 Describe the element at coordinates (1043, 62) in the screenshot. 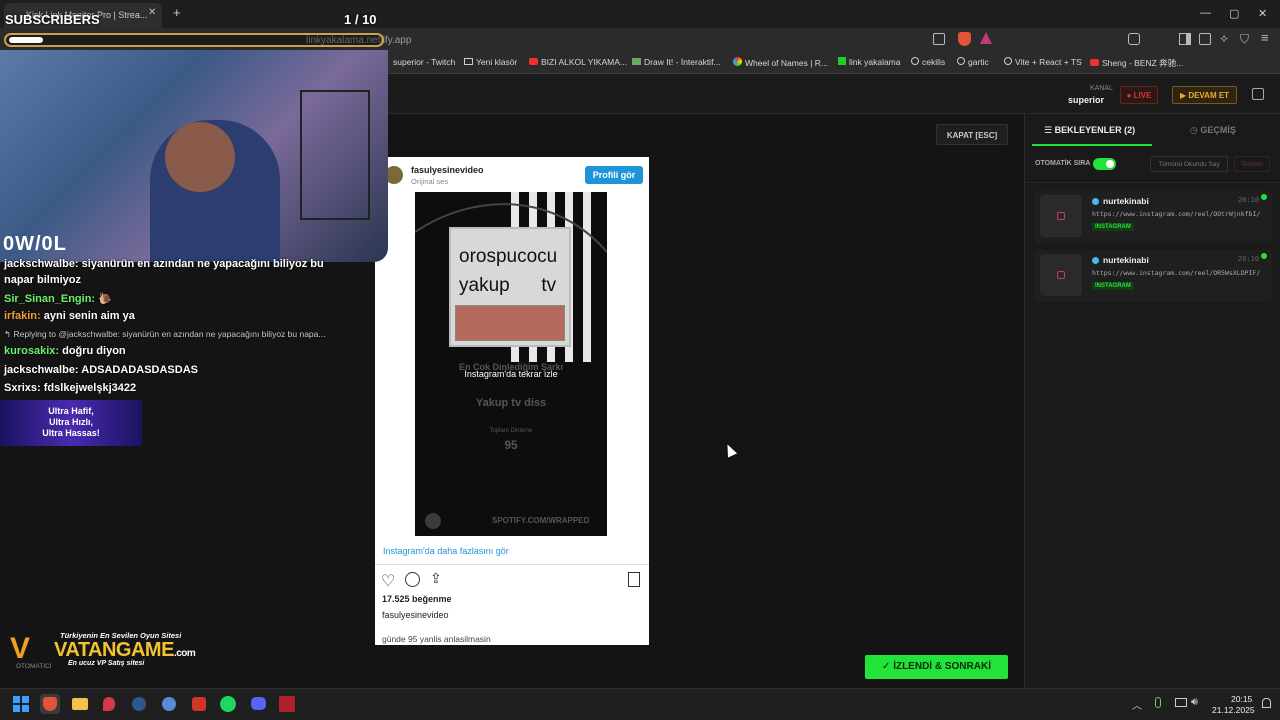

I see `bookmark-vite-react: Vite + React + TS` at that location.